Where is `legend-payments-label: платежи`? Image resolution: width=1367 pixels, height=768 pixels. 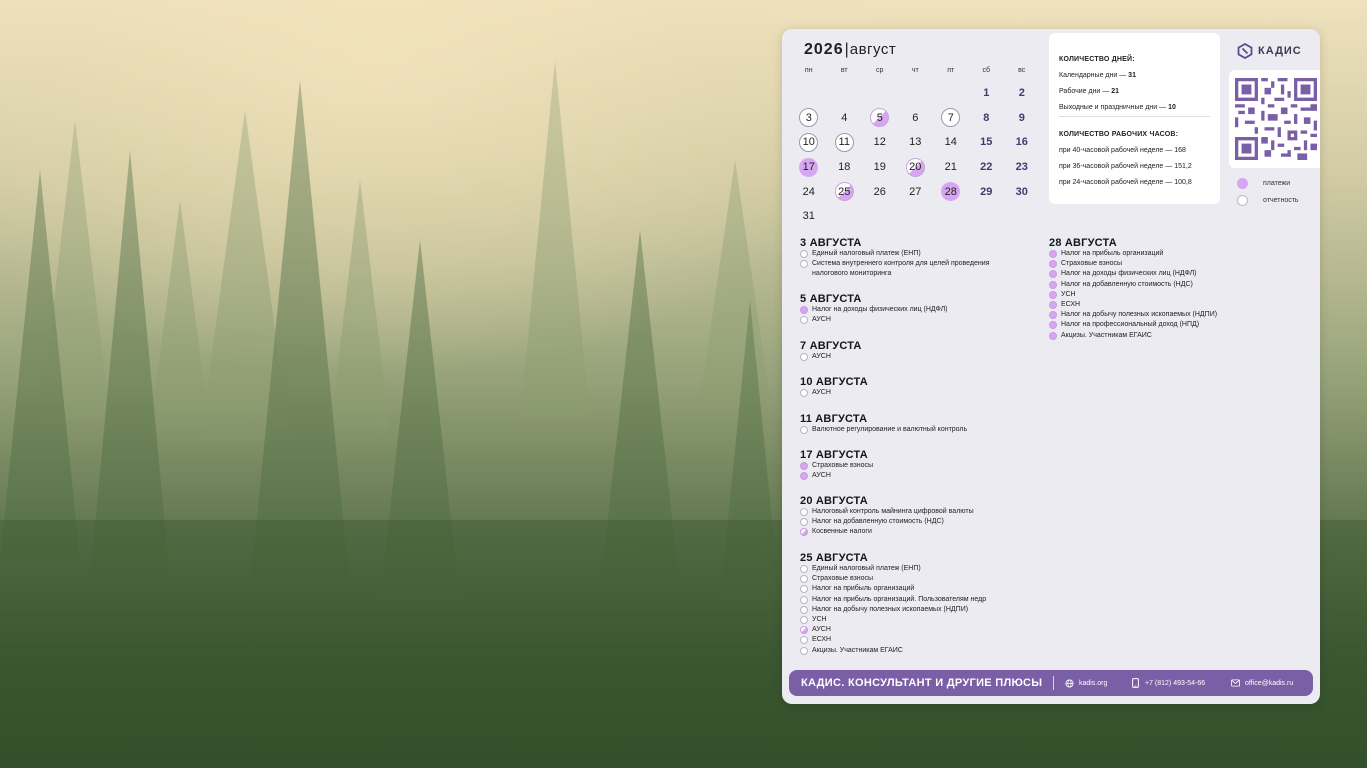 legend-payments-label: платежи is located at coordinates (1277, 183).